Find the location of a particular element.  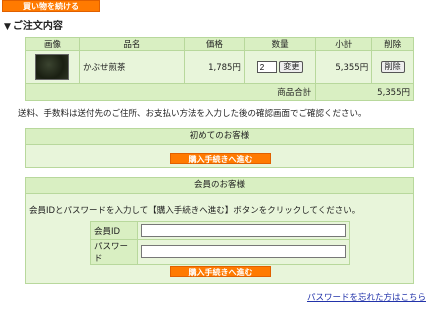

cart-header-row: 画像 品名 価格 数量 小計 削除 is located at coordinates (219, 44).